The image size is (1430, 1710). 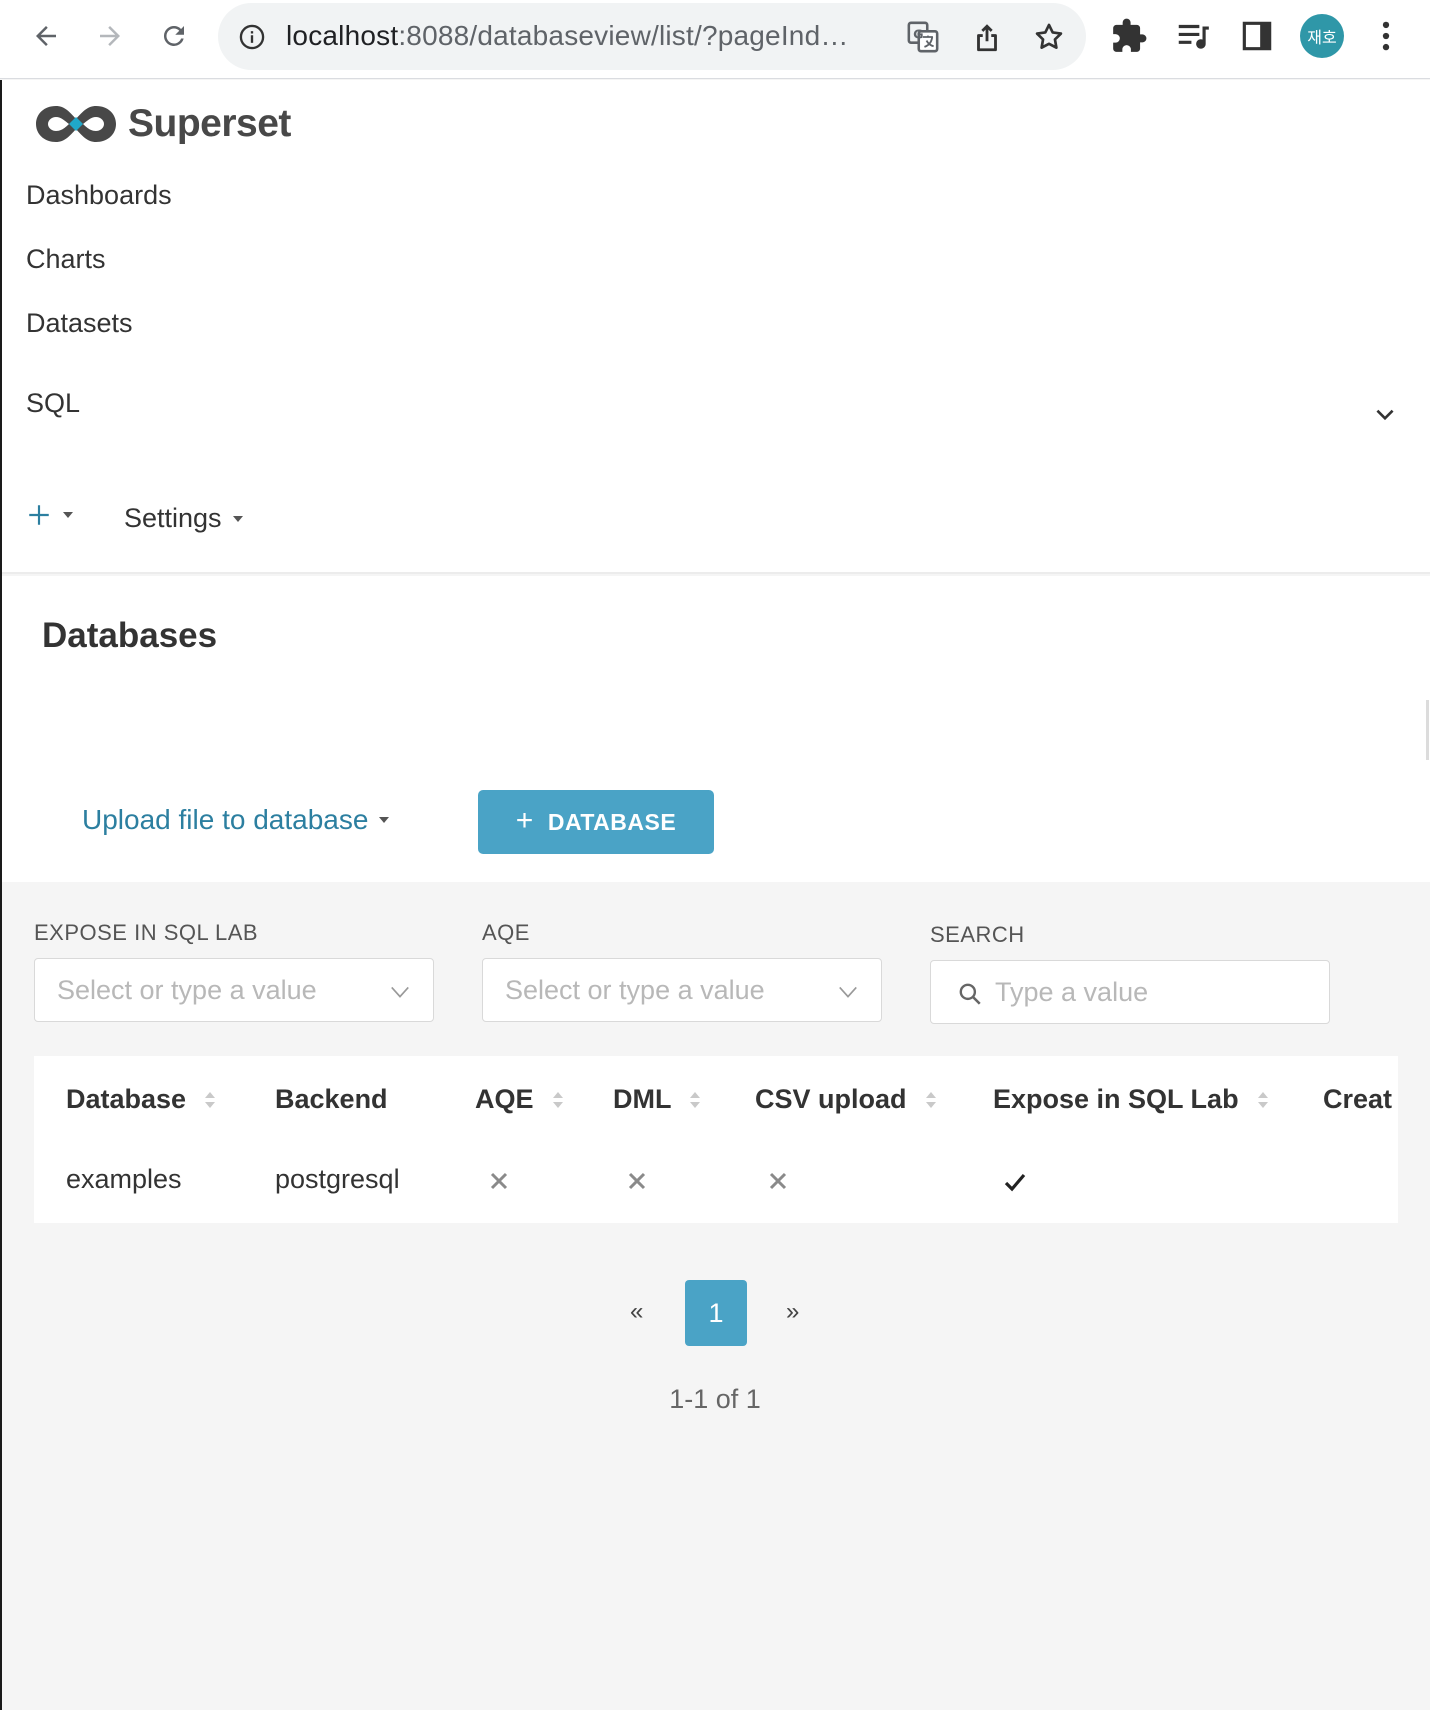 I want to click on superset-logo: Superset, so click(x=162, y=124).